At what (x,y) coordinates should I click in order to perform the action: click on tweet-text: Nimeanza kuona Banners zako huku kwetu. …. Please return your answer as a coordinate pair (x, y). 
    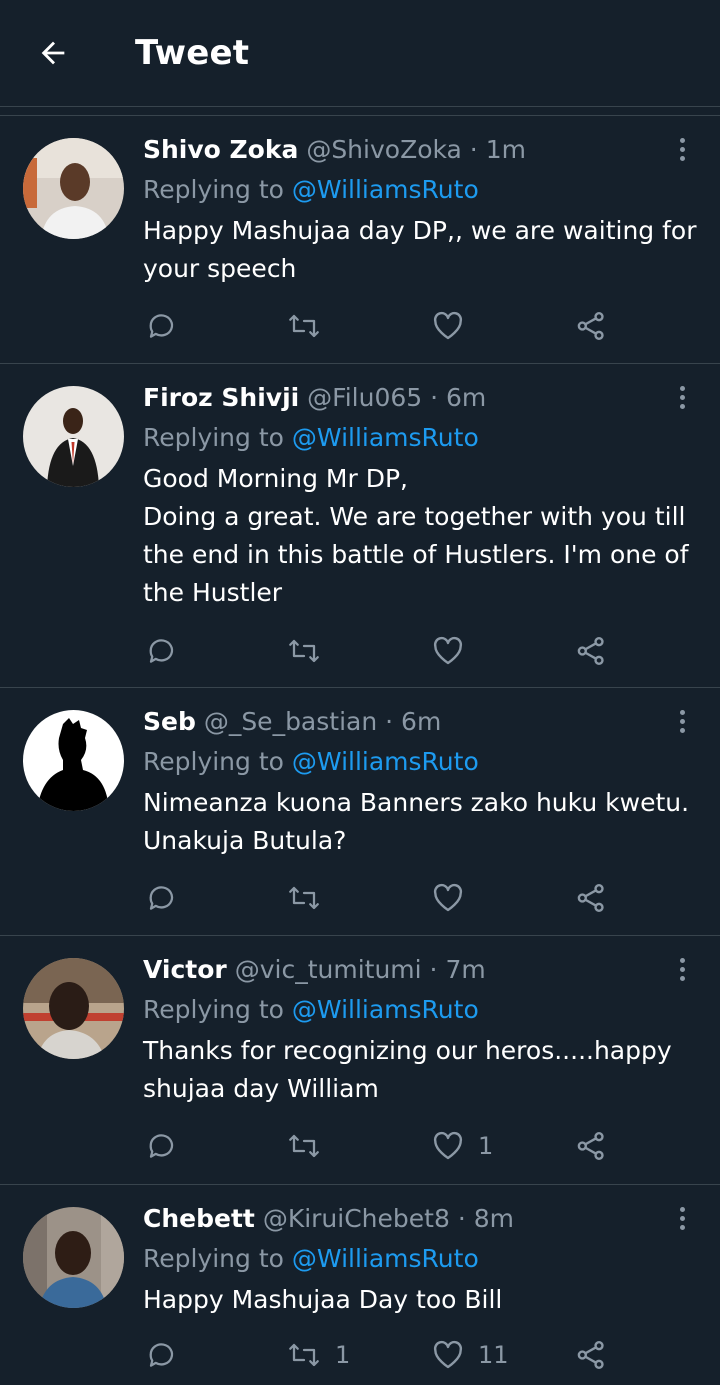
    Looking at the image, I should click on (416, 821).